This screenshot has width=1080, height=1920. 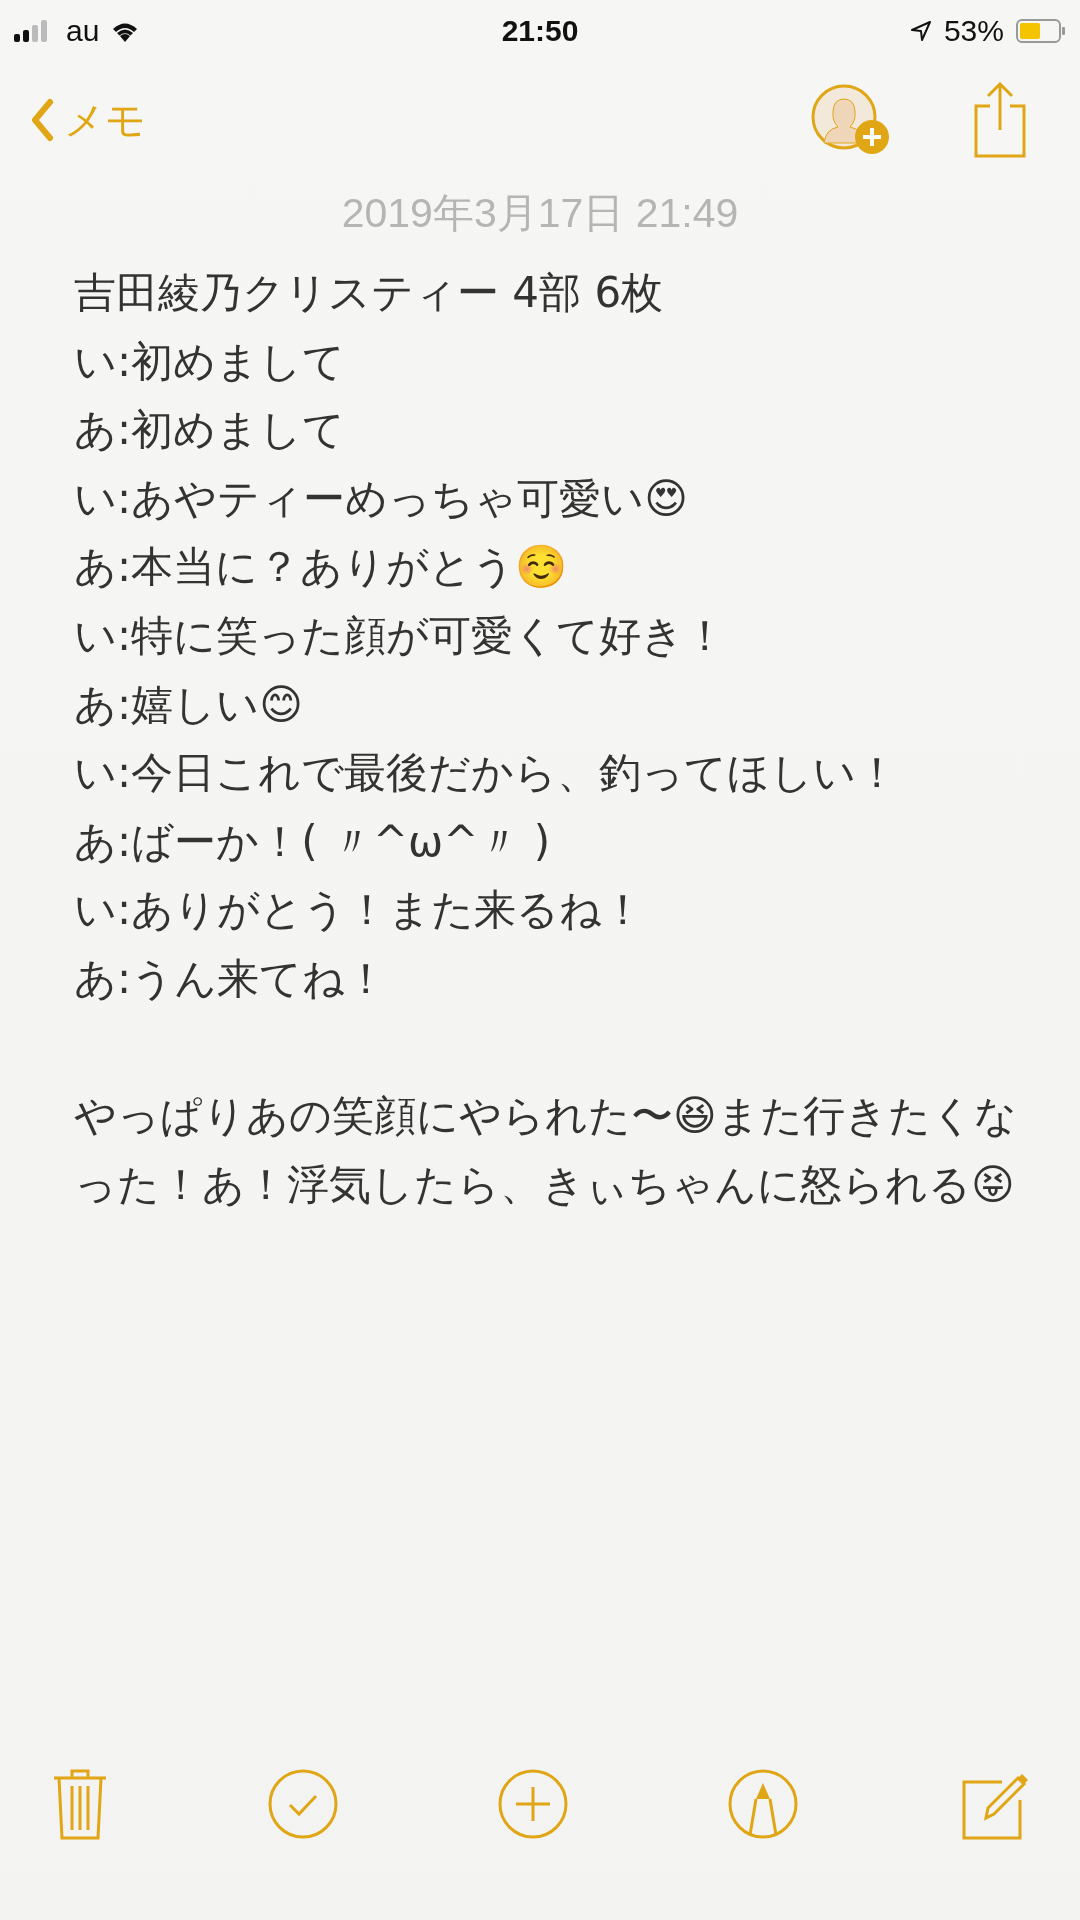 I want to click on note-date: 2019年3月17日 21:49, so click(x=540, y=213).